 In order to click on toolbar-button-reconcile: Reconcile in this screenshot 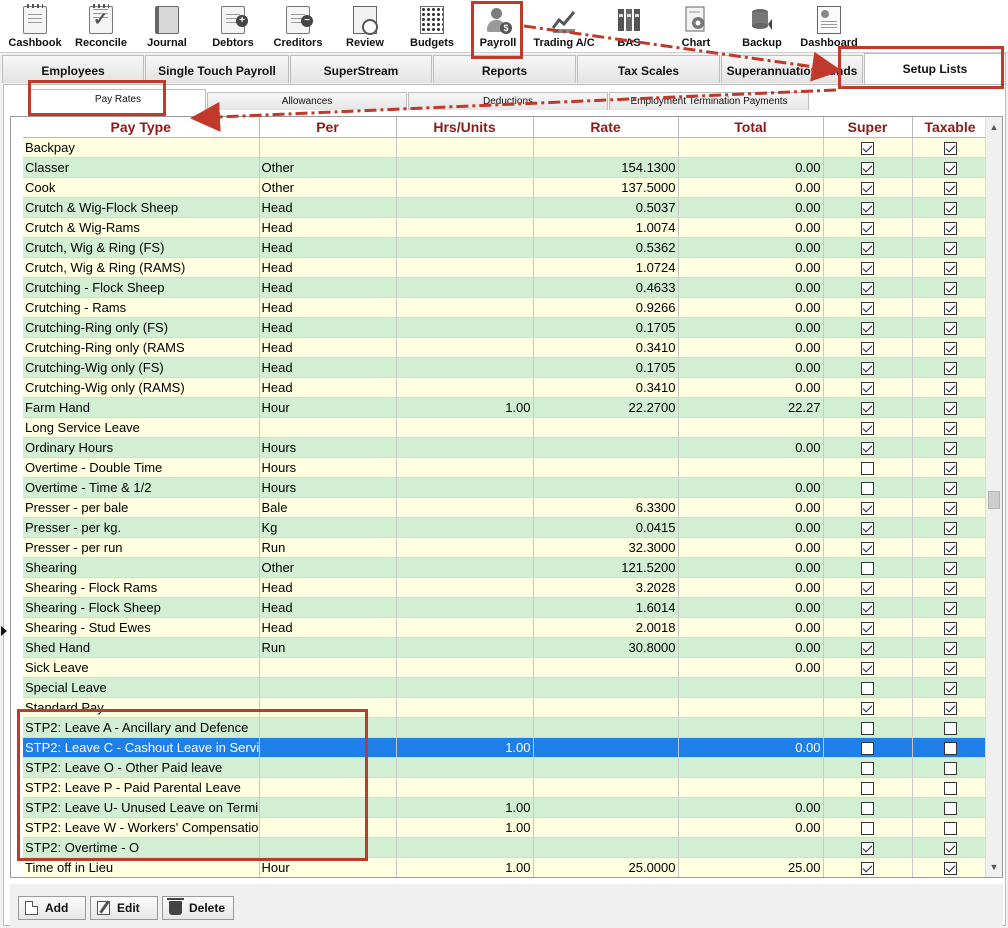, I will do `click(101, 26)`.